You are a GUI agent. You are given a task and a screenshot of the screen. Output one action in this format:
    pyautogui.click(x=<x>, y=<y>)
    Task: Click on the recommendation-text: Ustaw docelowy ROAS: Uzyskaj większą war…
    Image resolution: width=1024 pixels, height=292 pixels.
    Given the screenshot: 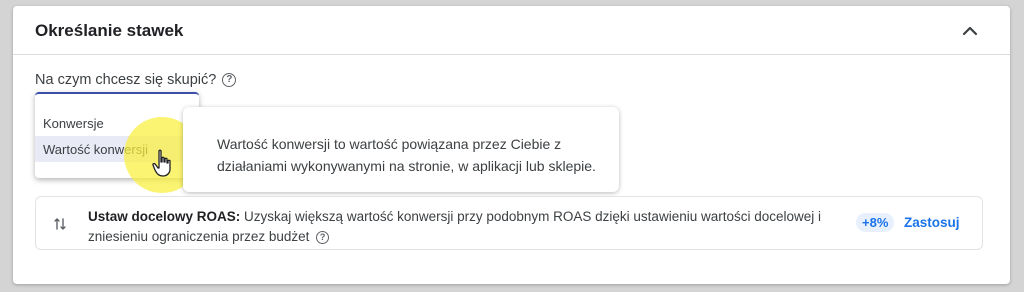 What is the action you would take?
    pyautogui.click(x=458, y=227)
    